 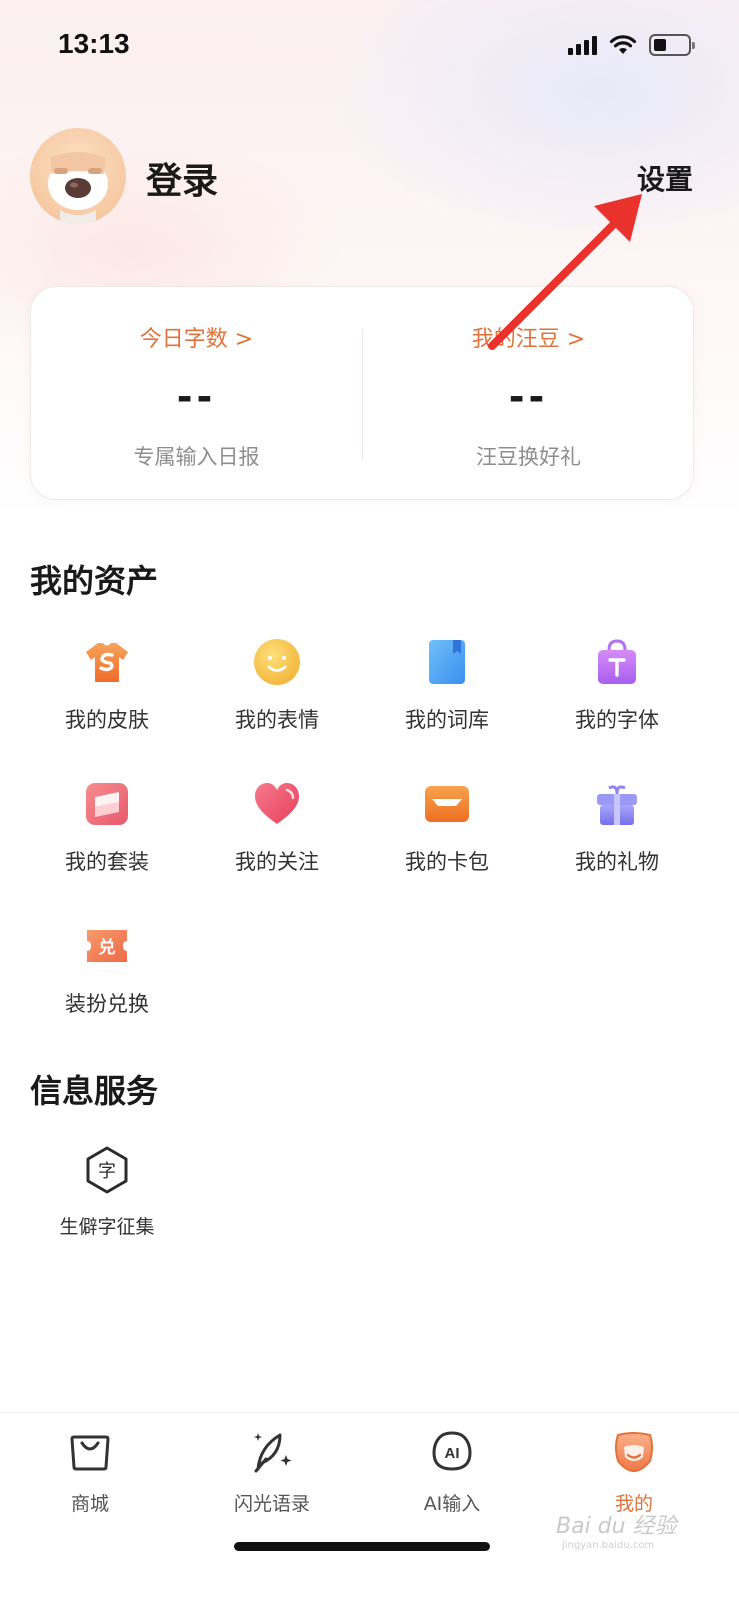 I want to click on today-words-stat: 今日字数 > -- 专属输入日报, so click(x=196, y=394).